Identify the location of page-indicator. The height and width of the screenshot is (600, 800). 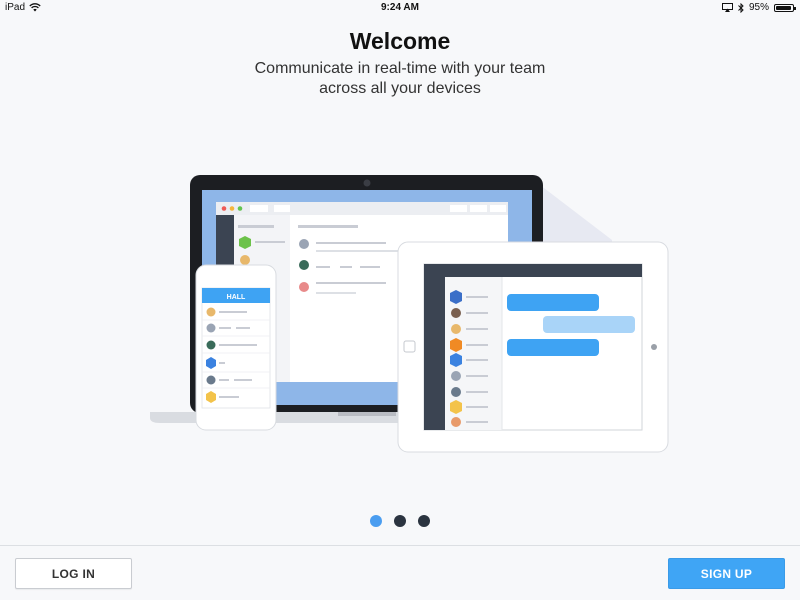
(400, 521).